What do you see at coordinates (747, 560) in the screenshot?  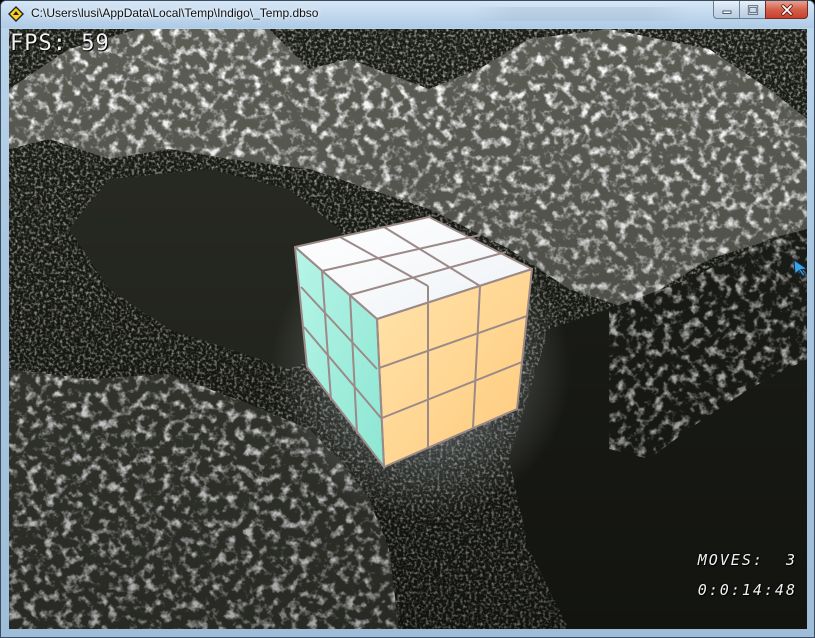 I see `moves-counter: MOVES: 3` at bounding box center [747, 560].